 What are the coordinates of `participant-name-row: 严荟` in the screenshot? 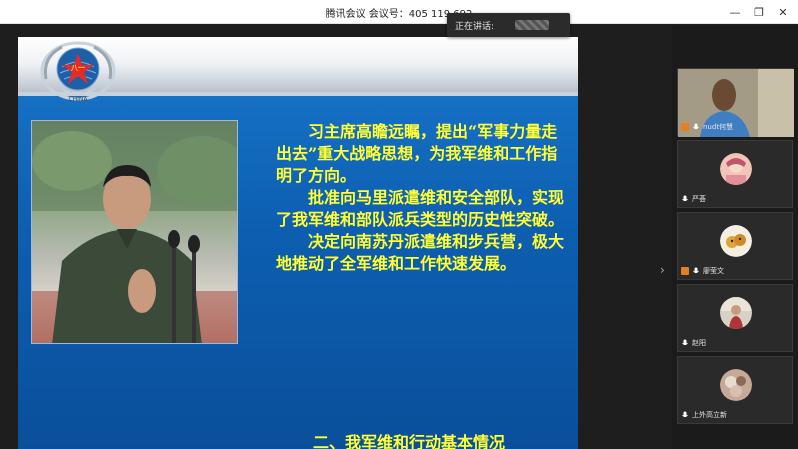 It's located at (693, 199).